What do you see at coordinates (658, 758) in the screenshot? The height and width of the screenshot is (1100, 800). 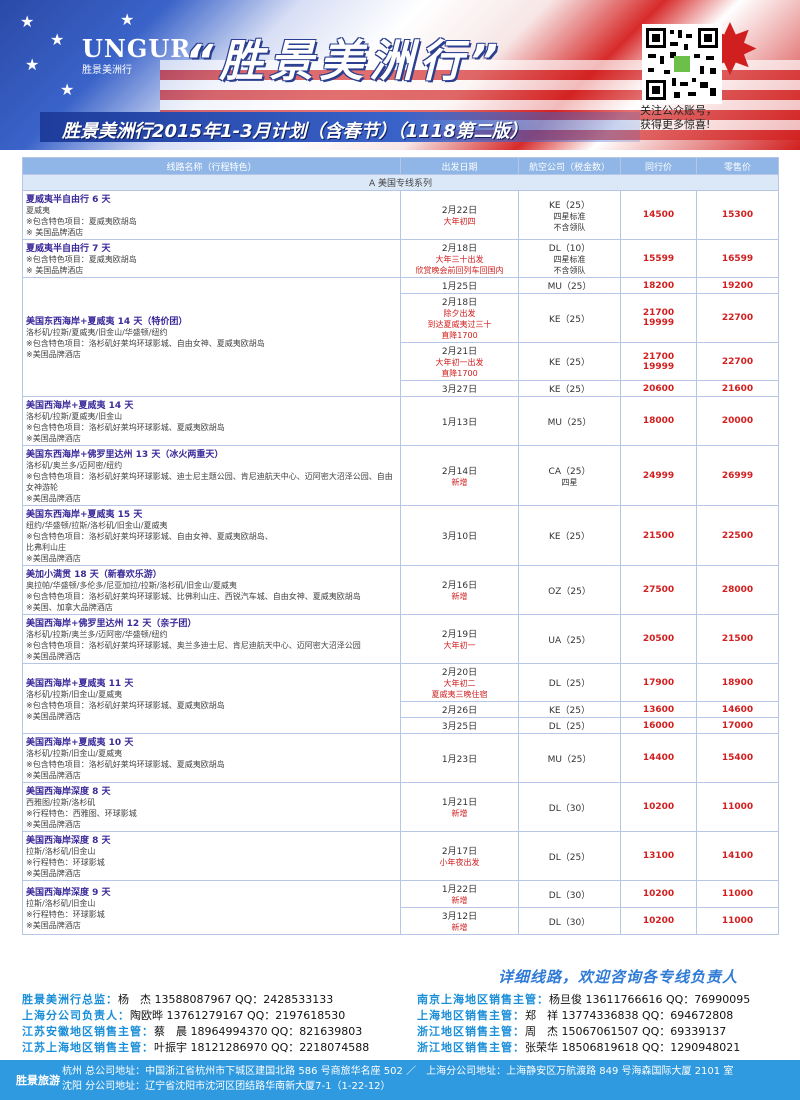 I see `peer-price: 14400` at bounding box center [658, 758].